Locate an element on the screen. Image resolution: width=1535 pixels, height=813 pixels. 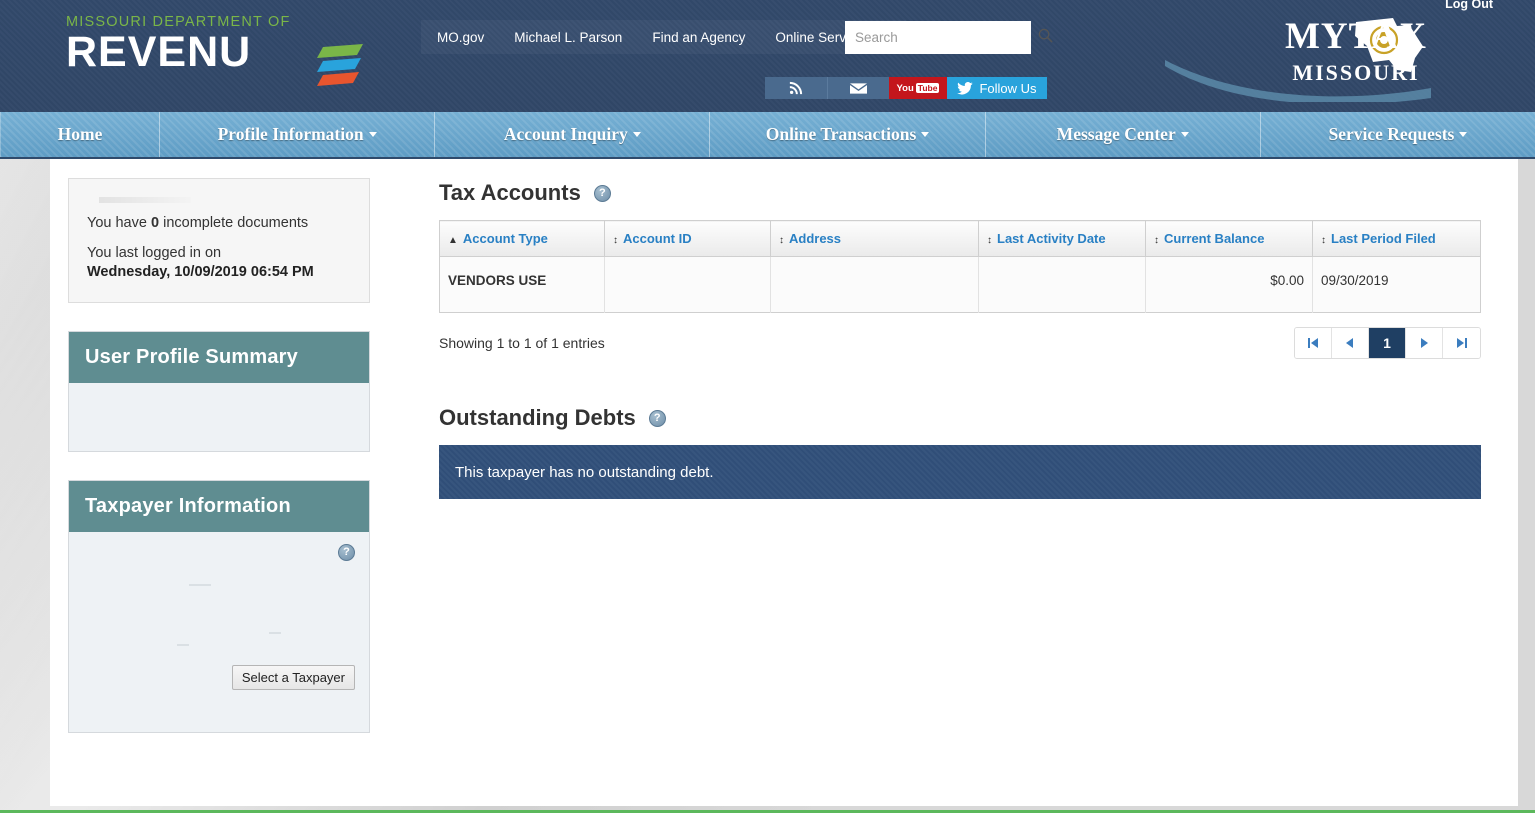
showing-entries-text: Showing 1 to 1 of 1 entries is located at coordinates (522, 343).